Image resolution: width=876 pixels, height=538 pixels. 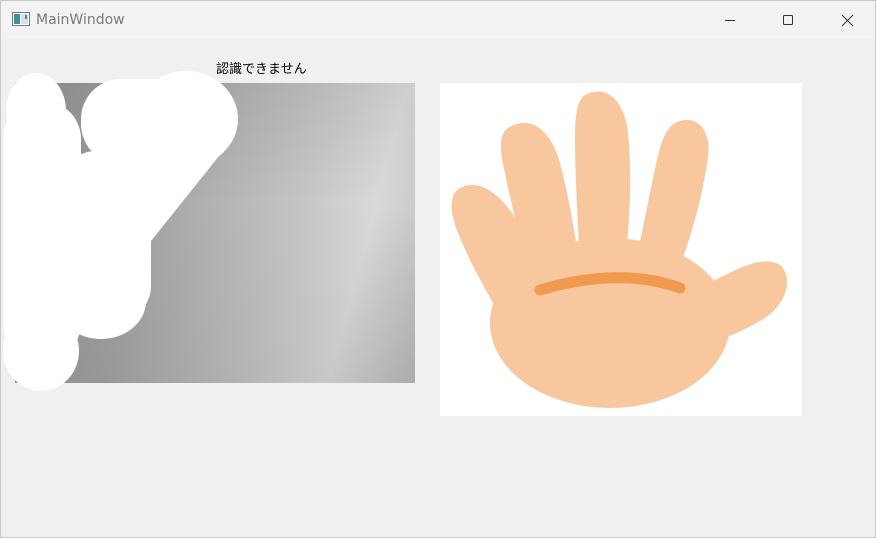 I want to click on maximize-button, so click(x=788, y=20).